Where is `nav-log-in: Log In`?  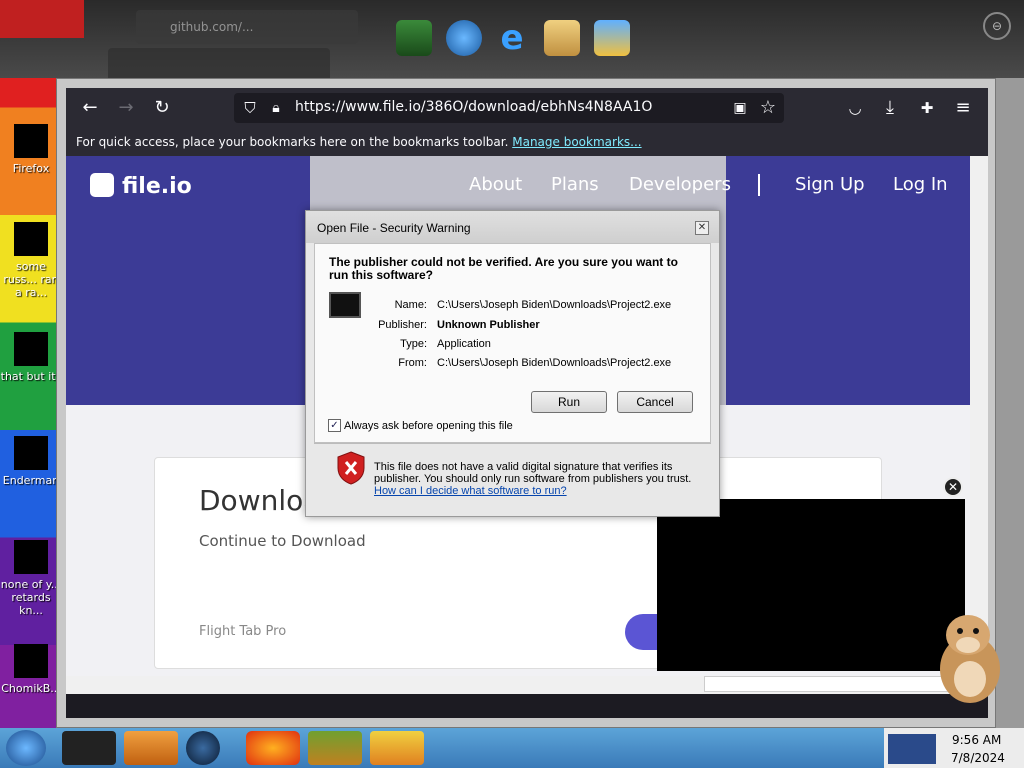 nav-log-in: Log In is located at coordinates (920, 184).